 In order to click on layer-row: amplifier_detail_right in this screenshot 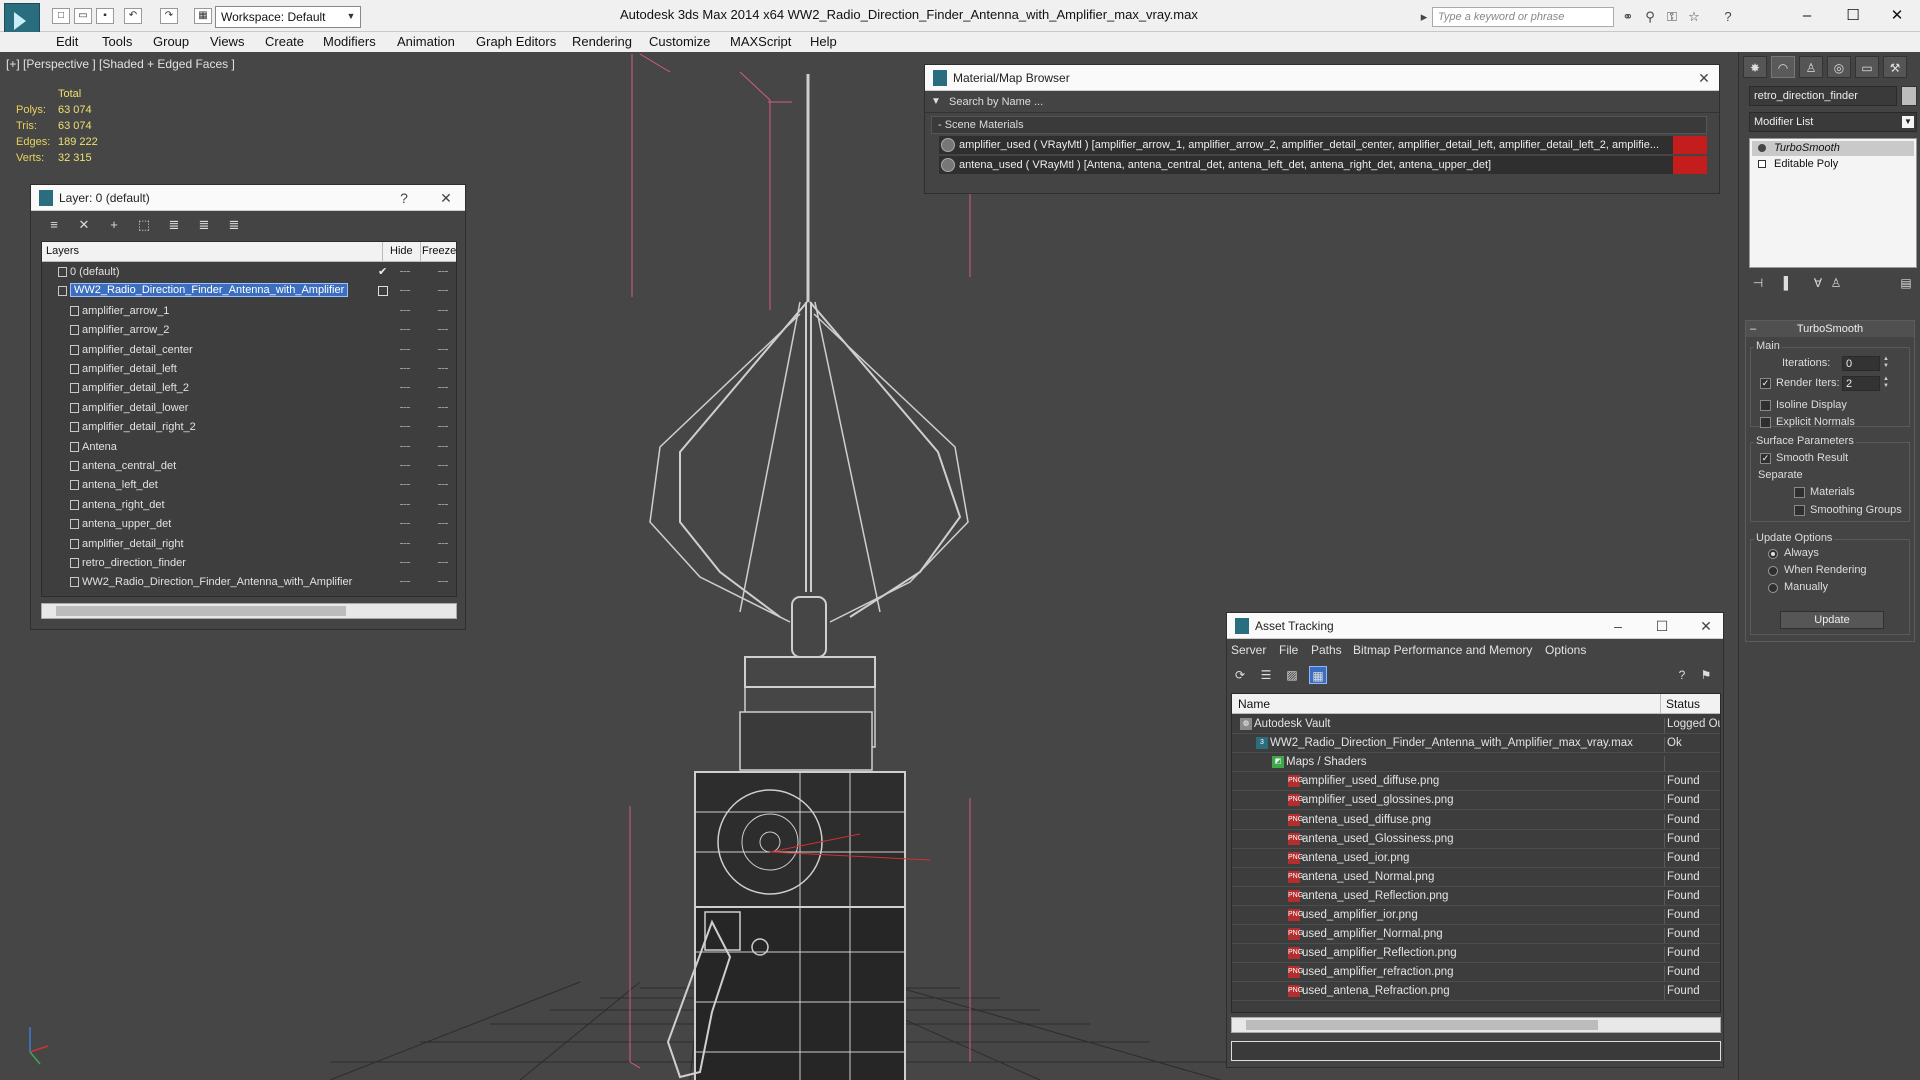, I will do `click(249, 544)`.